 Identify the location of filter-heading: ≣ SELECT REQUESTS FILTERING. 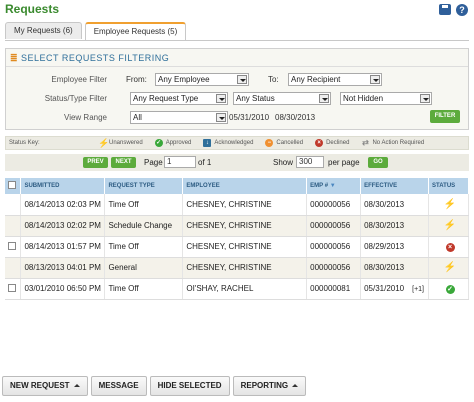
(237, 58).